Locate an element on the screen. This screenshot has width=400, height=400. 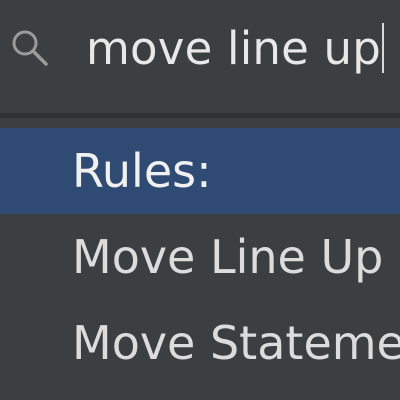
result-label: Rules: is located at coordinates (142, 171).